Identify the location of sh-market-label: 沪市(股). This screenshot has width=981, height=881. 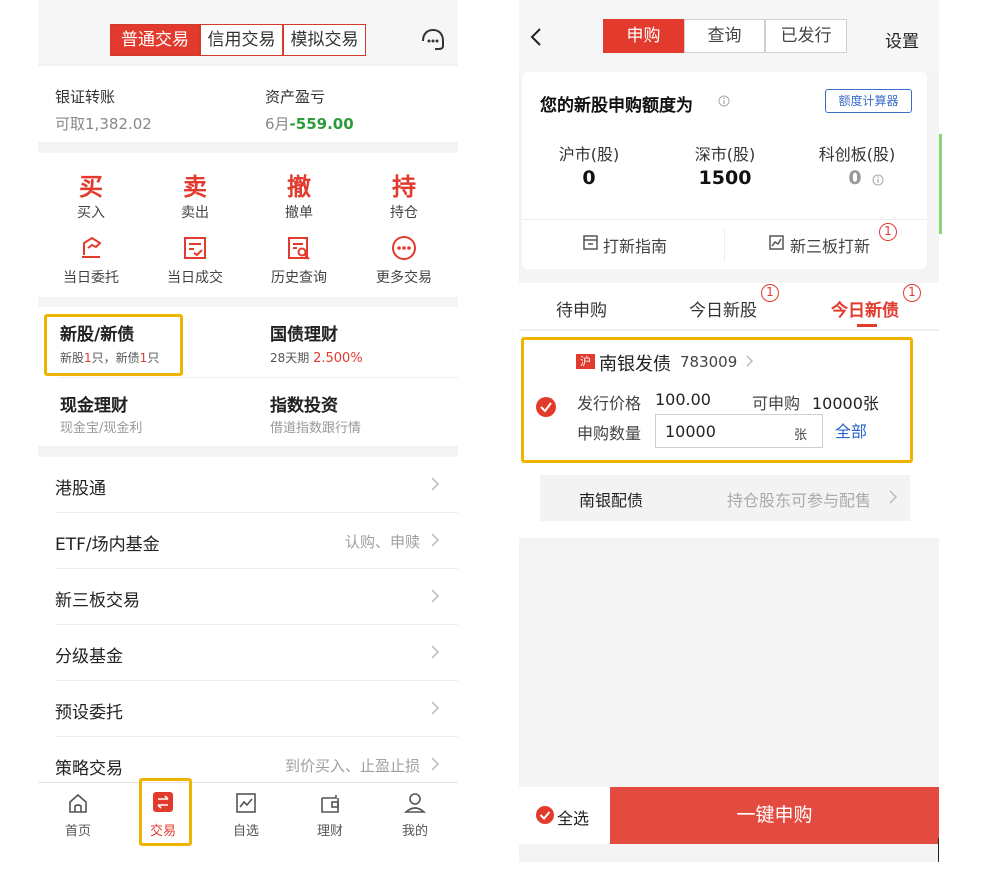
(589, 154).